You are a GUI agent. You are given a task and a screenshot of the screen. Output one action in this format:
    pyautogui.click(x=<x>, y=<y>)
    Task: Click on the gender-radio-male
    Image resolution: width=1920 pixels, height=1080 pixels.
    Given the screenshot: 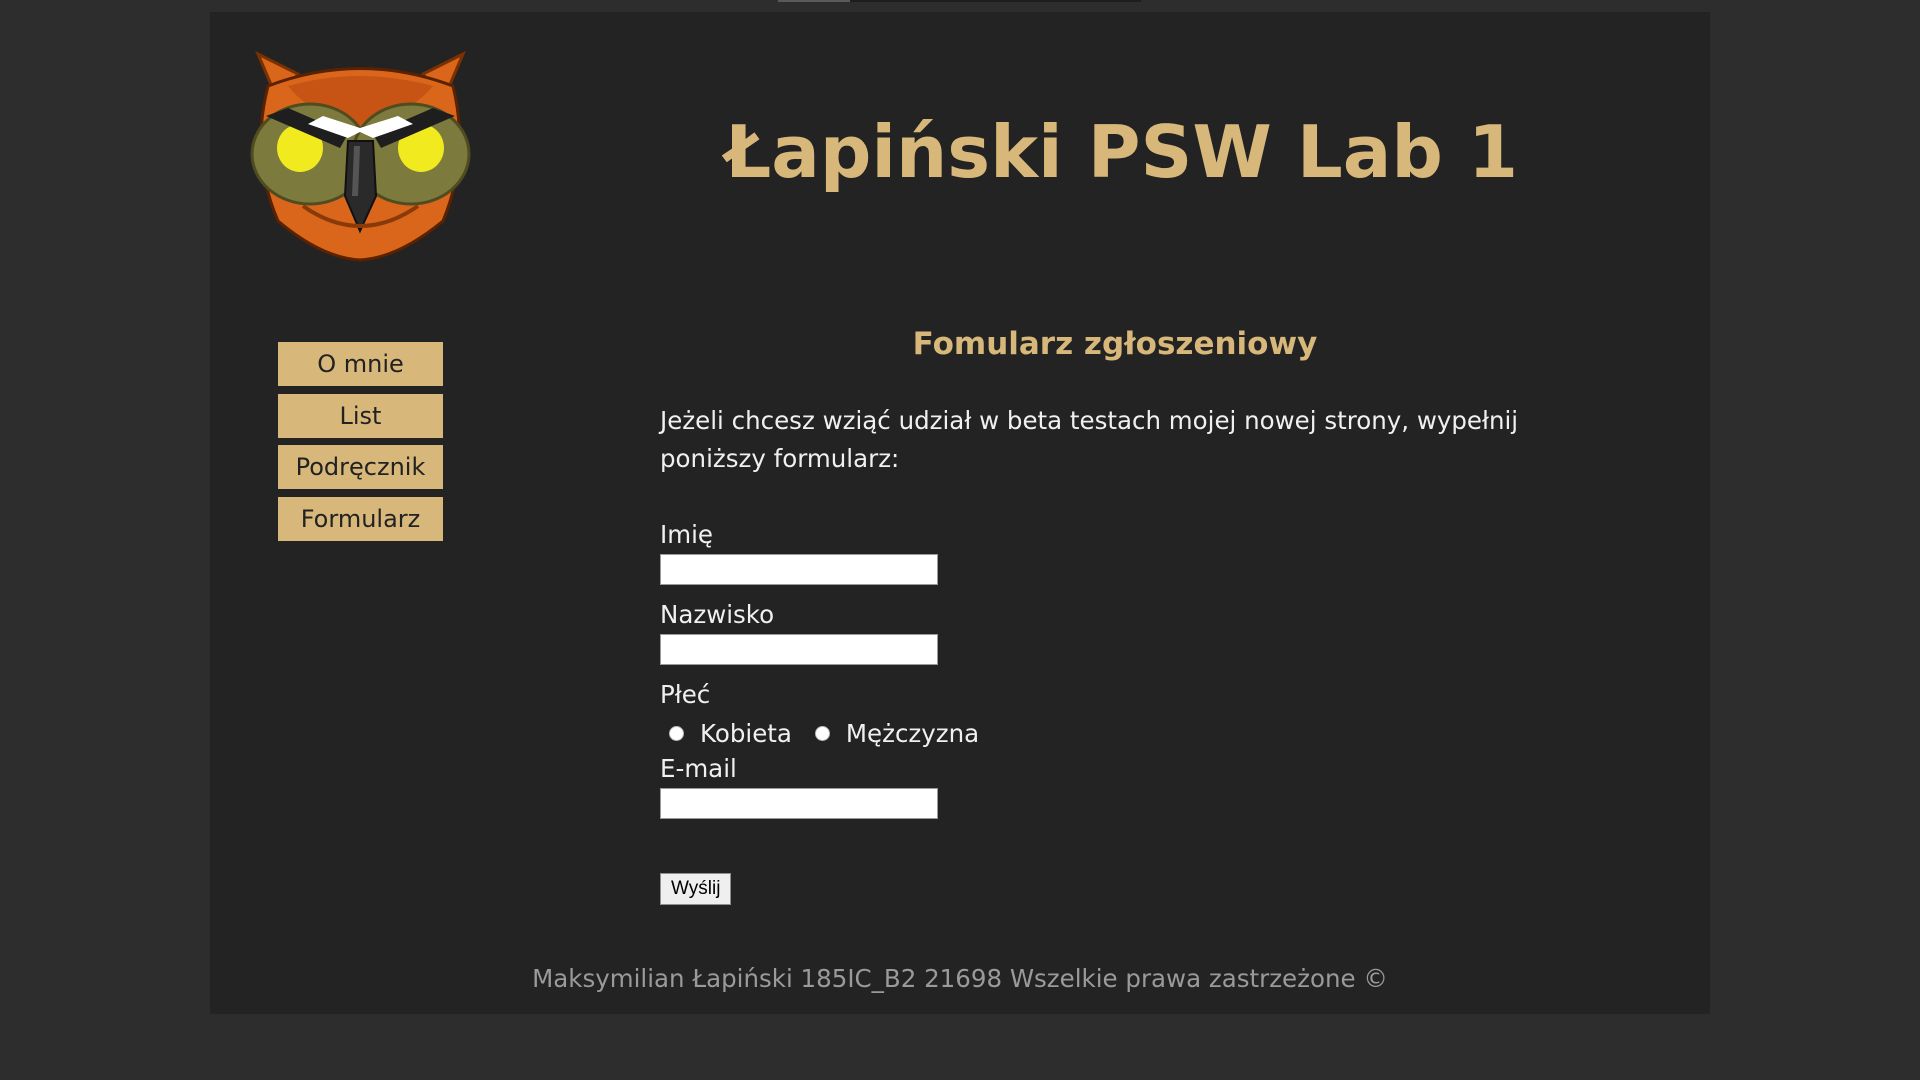 What is the action you would take?
    pyautogui.click(x=822, y=733)
    